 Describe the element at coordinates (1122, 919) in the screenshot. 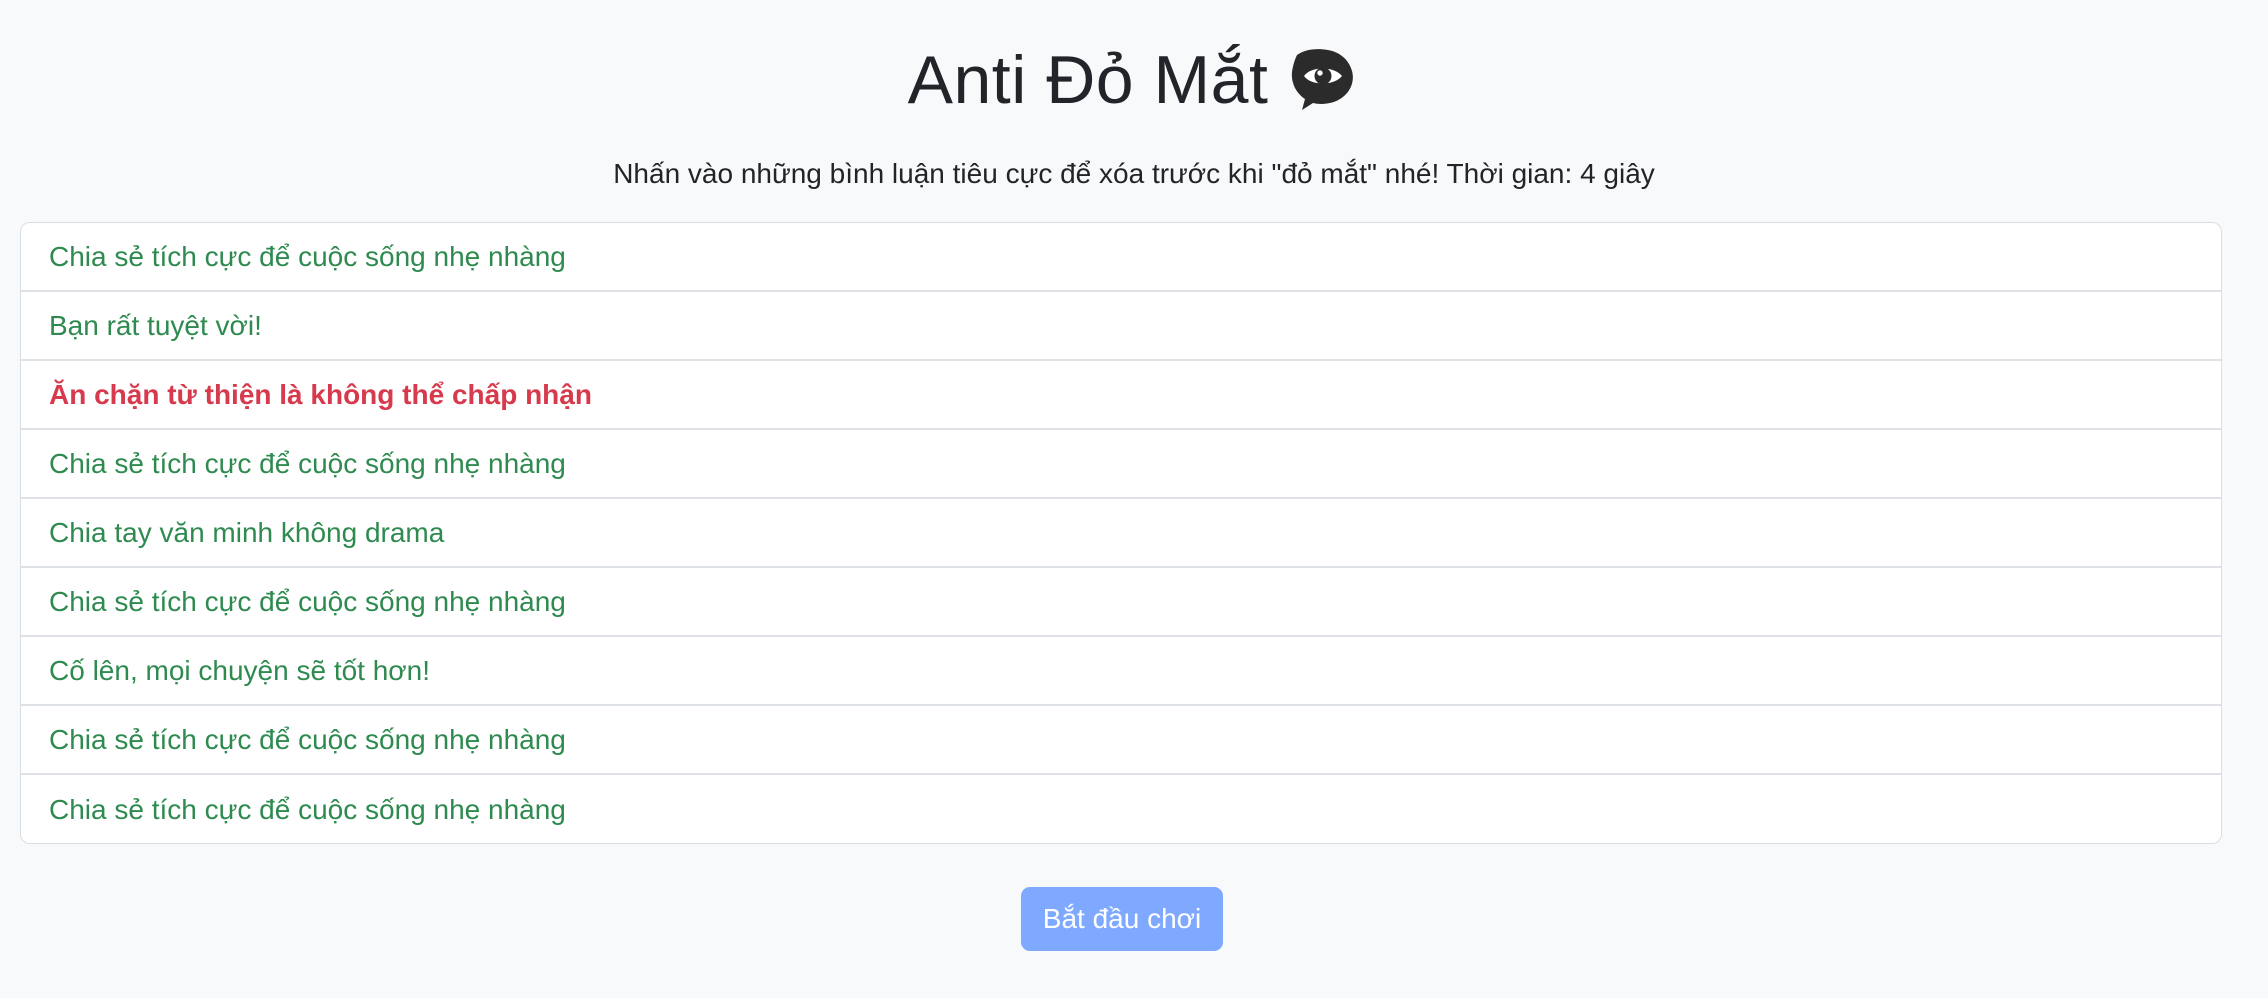

I see `start-game-button: Bắt đầu chơi` at that location.